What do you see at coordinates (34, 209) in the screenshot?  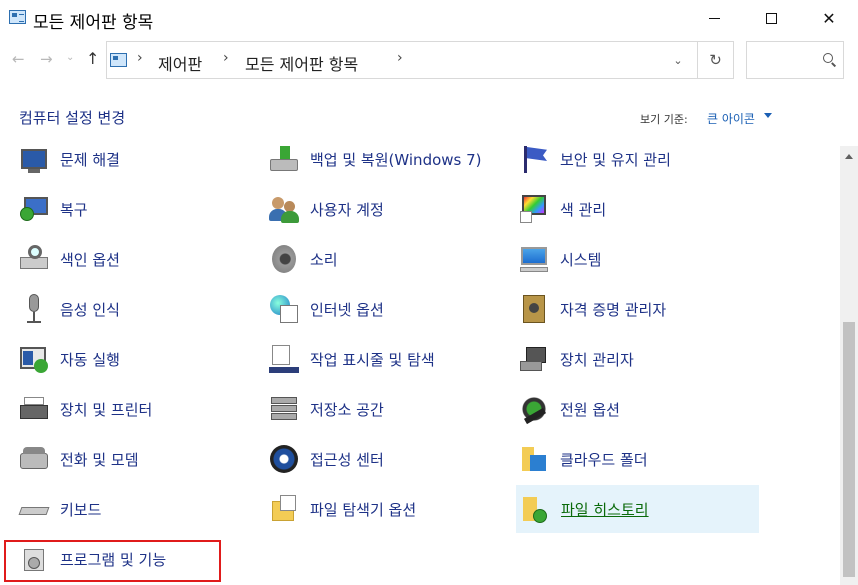 I see `recovery-icon` at bounding box center [34, 209].